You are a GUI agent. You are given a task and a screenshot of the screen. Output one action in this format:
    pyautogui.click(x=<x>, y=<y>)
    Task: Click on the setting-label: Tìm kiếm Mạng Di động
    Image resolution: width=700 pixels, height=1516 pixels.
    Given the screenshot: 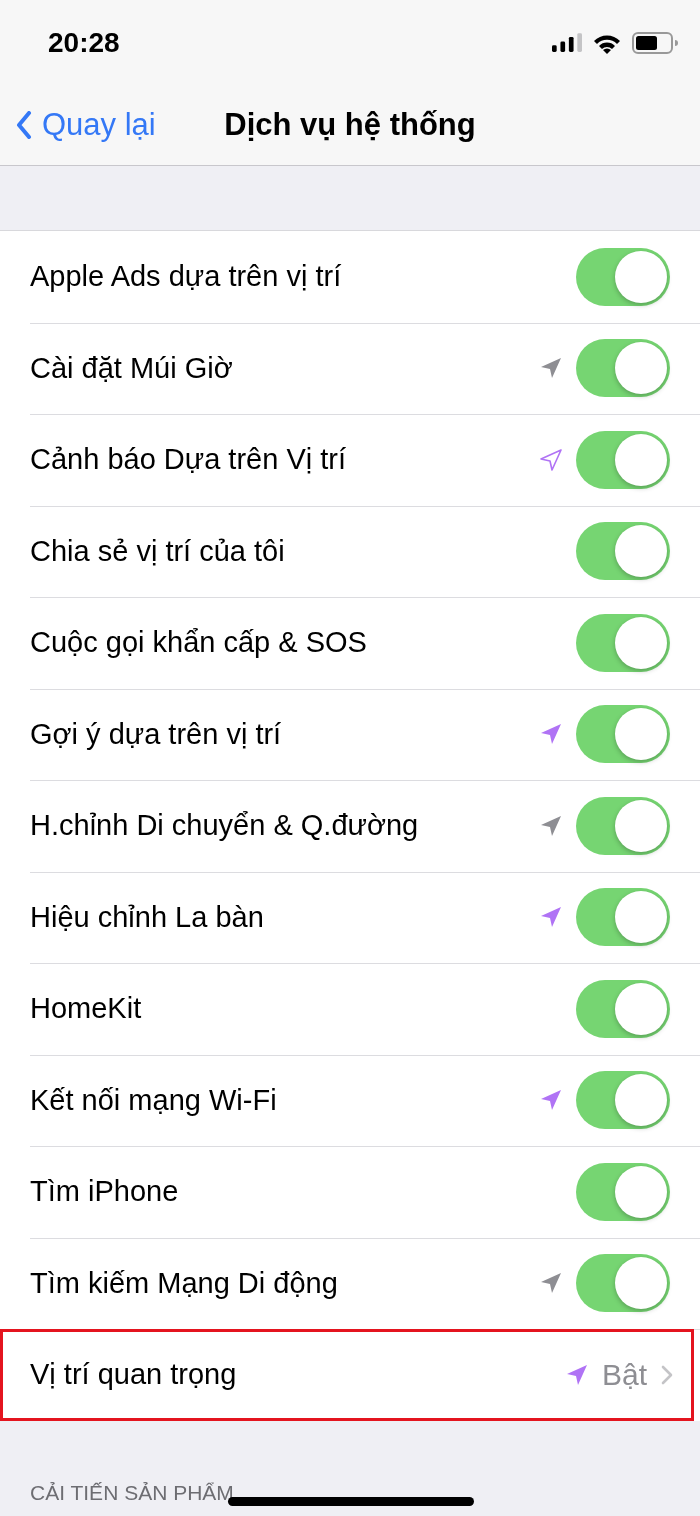 What is the action you would take?
    pyautogui.click(x=184, y=1283)
    